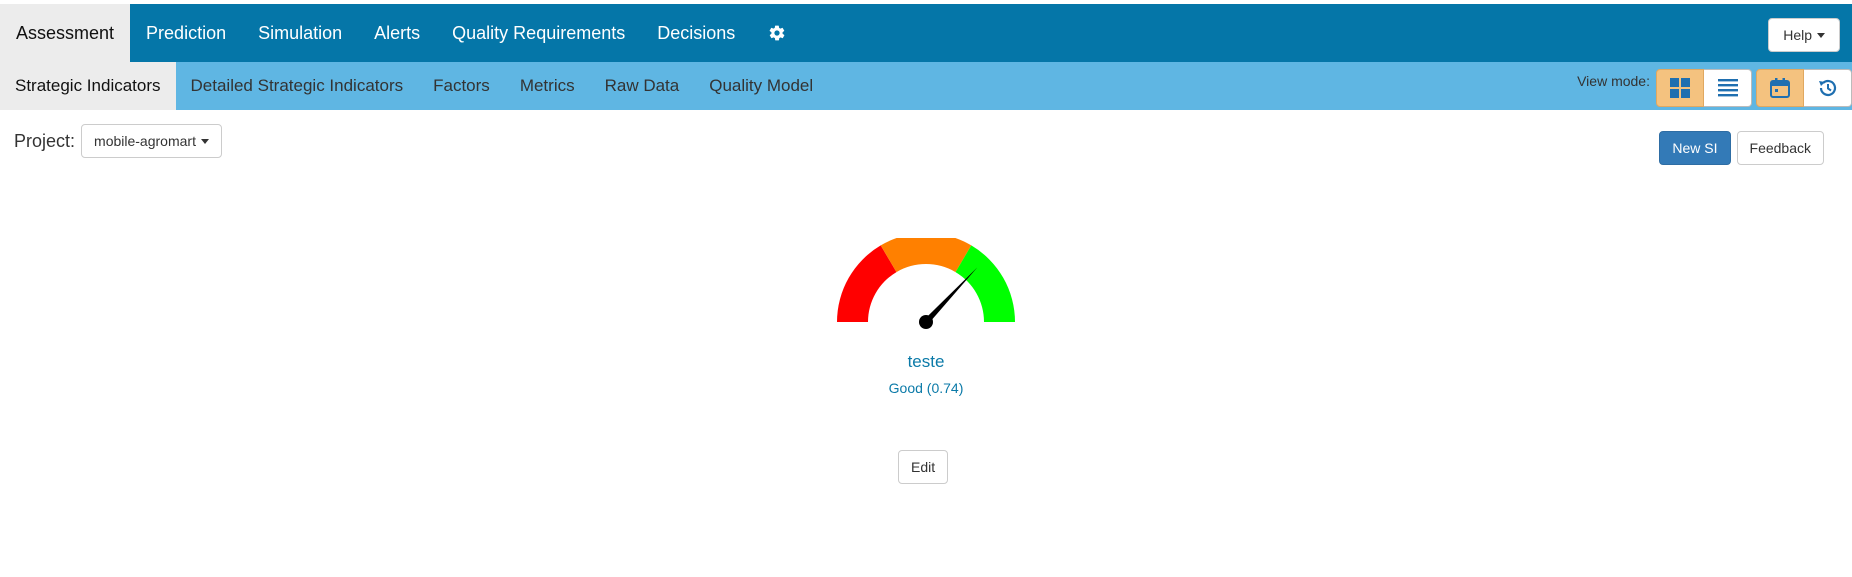 The width and height of the screenshot is (1852, 577). I want to click on history-icon, so click(1827, 88).